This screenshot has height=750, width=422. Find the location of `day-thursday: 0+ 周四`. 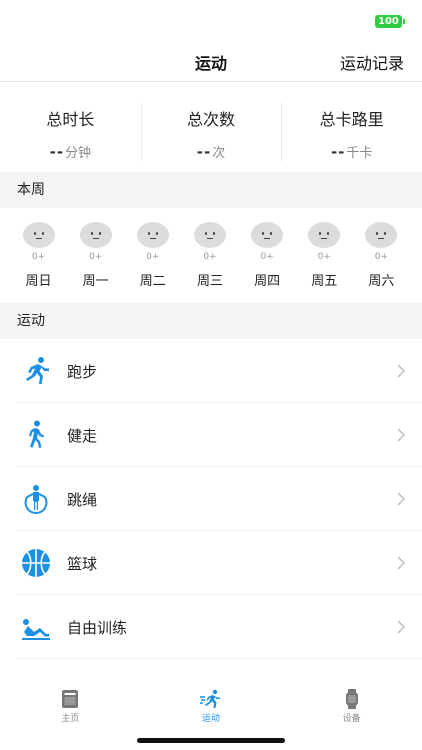

day-thursday: 0+ 周四 is located at coordinates (267, 255).